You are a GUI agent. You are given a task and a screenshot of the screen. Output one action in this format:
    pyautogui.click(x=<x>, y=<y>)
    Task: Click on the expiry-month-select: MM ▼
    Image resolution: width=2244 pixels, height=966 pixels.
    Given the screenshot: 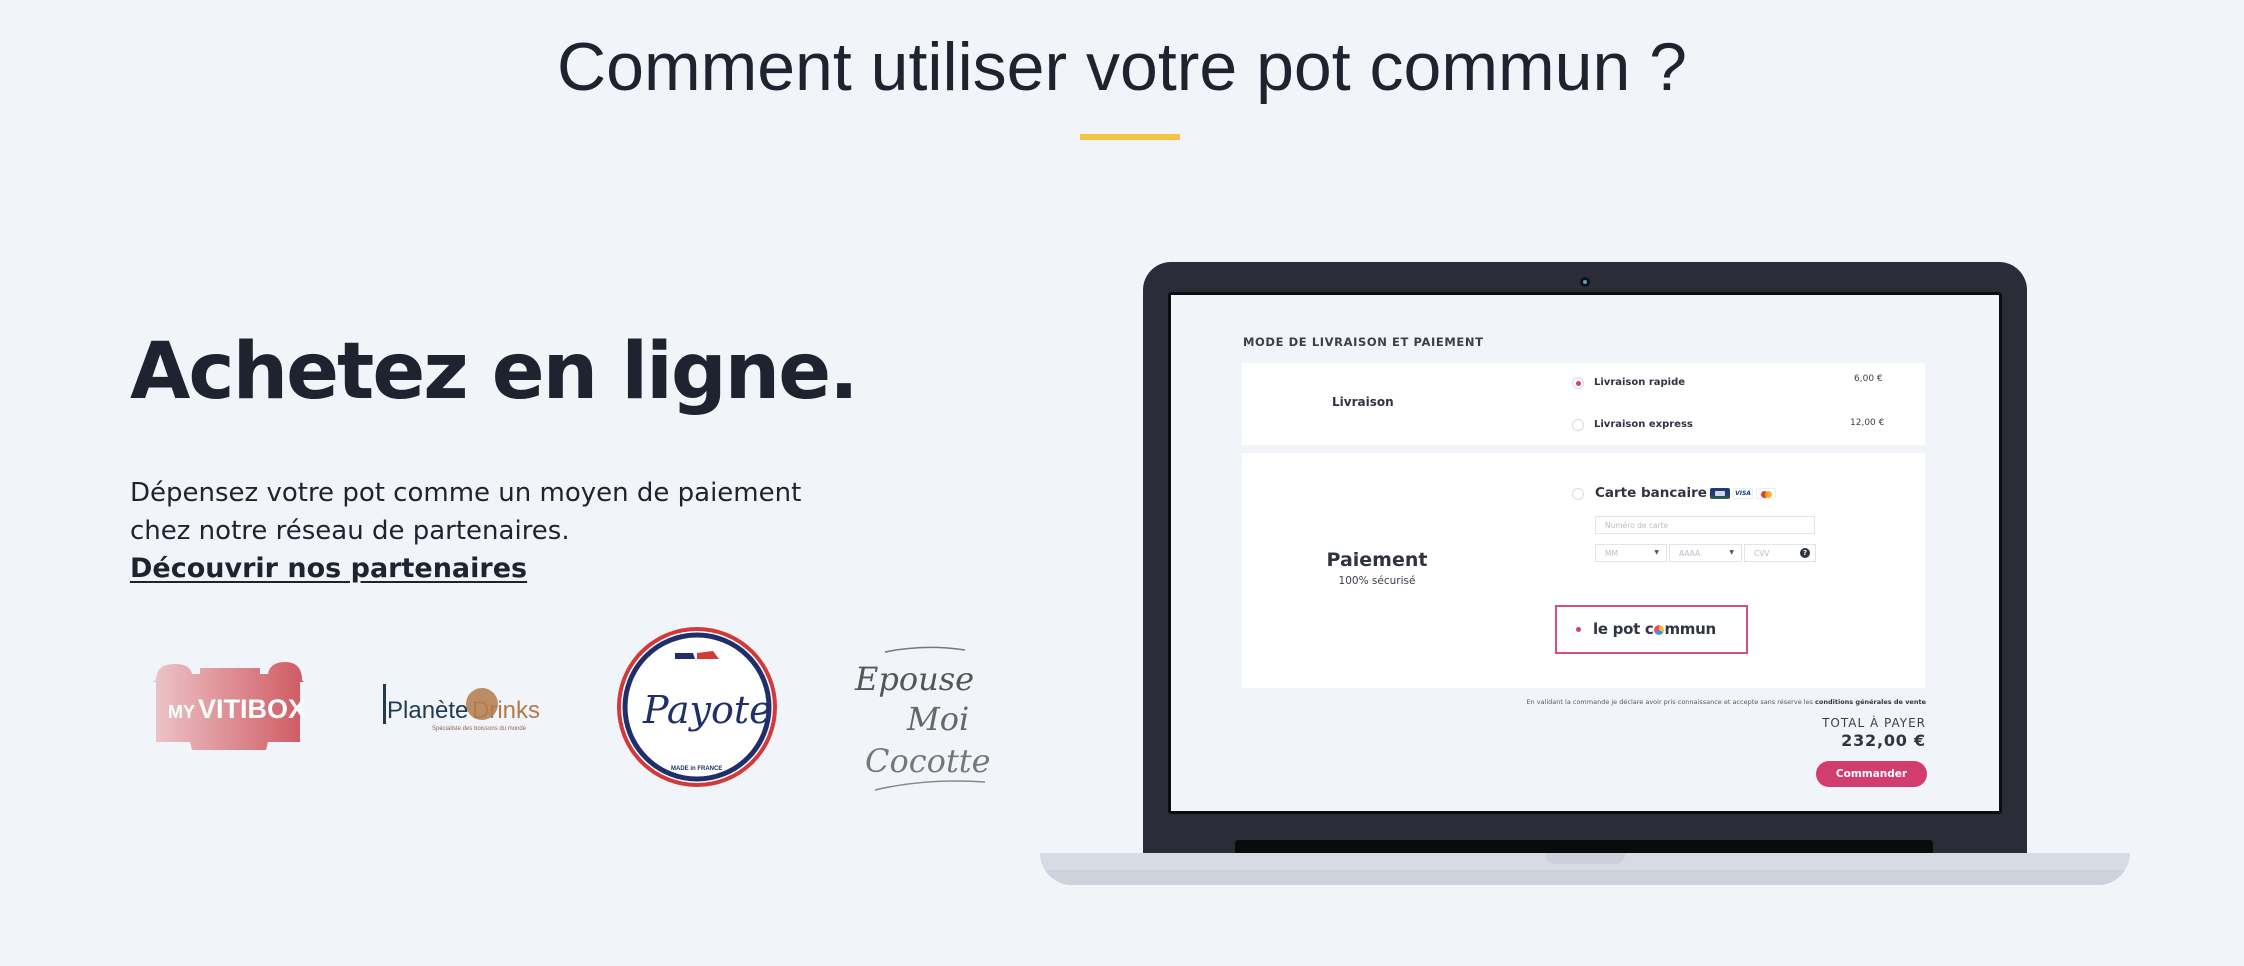 What is the action you would take?
    pyautogui.click(x=1631, y=553)
    